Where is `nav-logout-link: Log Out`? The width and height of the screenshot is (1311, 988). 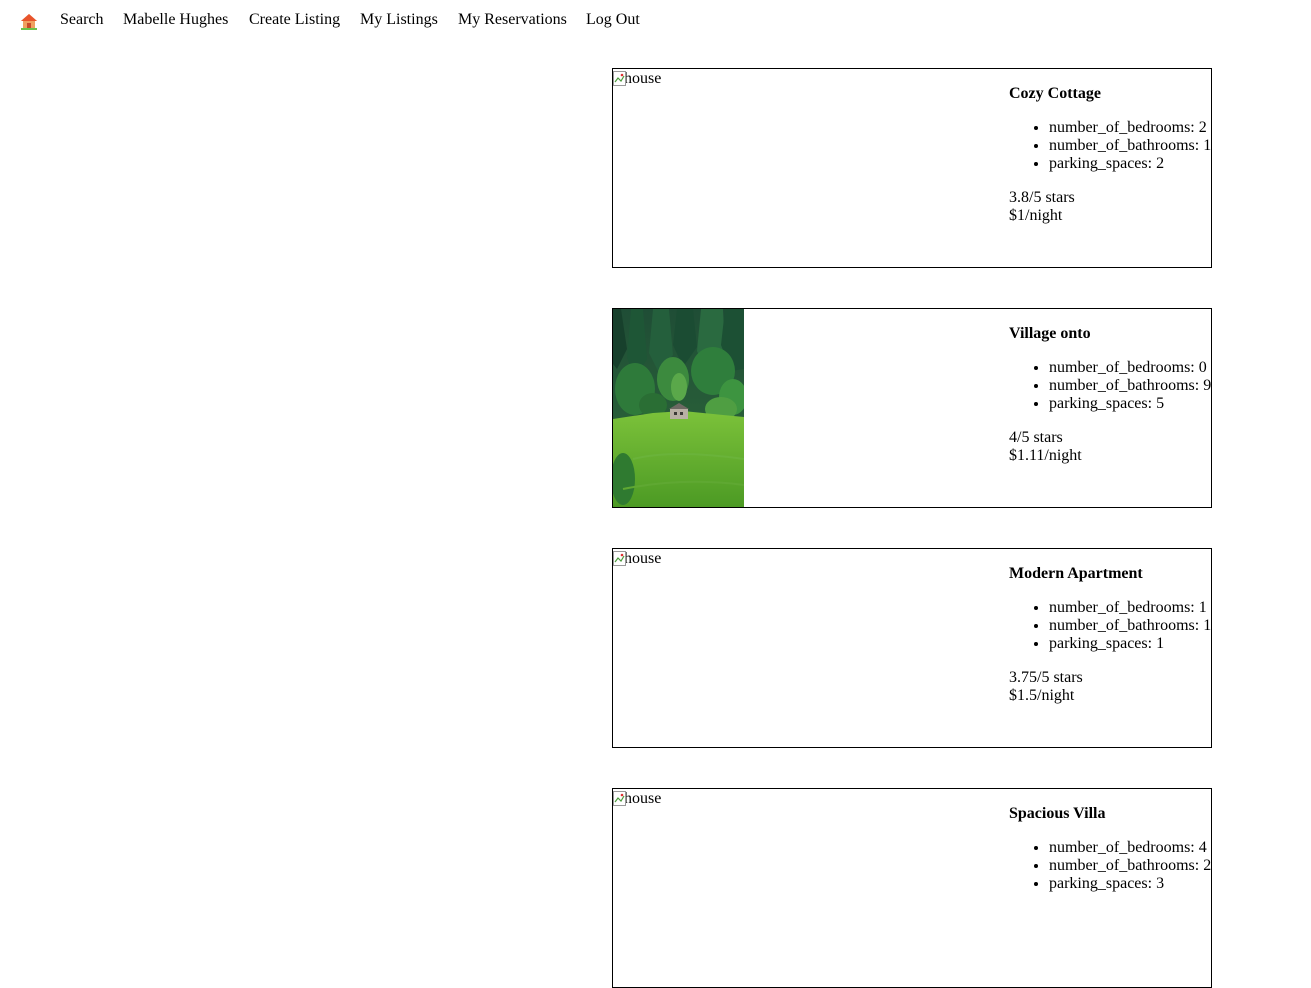 nav-logout-link: Log Out is located at coordinates (613, 20).